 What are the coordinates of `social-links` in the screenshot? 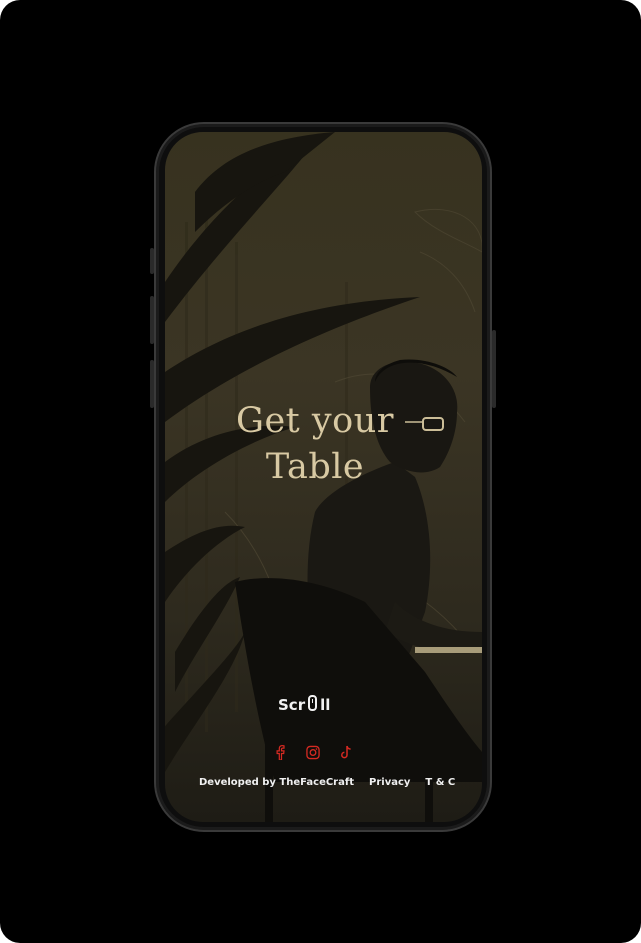 It's located at (313, 752).